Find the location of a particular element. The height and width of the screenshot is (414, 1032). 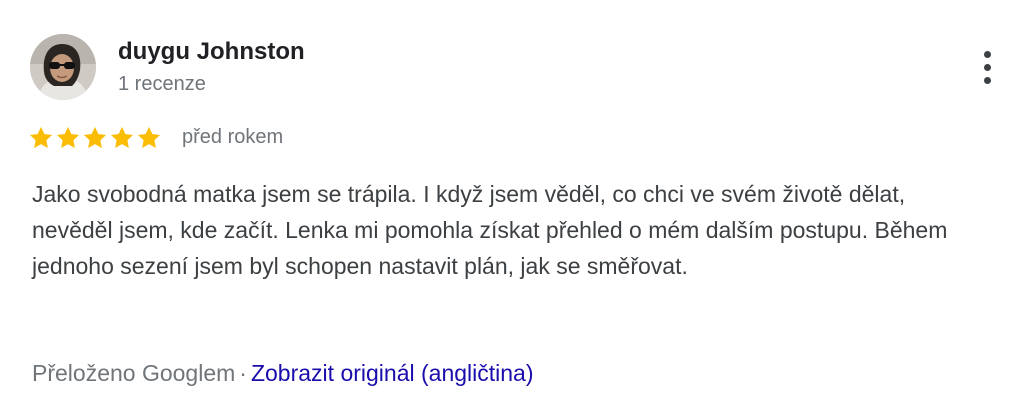

avatar is located at coordinates (63, 67).